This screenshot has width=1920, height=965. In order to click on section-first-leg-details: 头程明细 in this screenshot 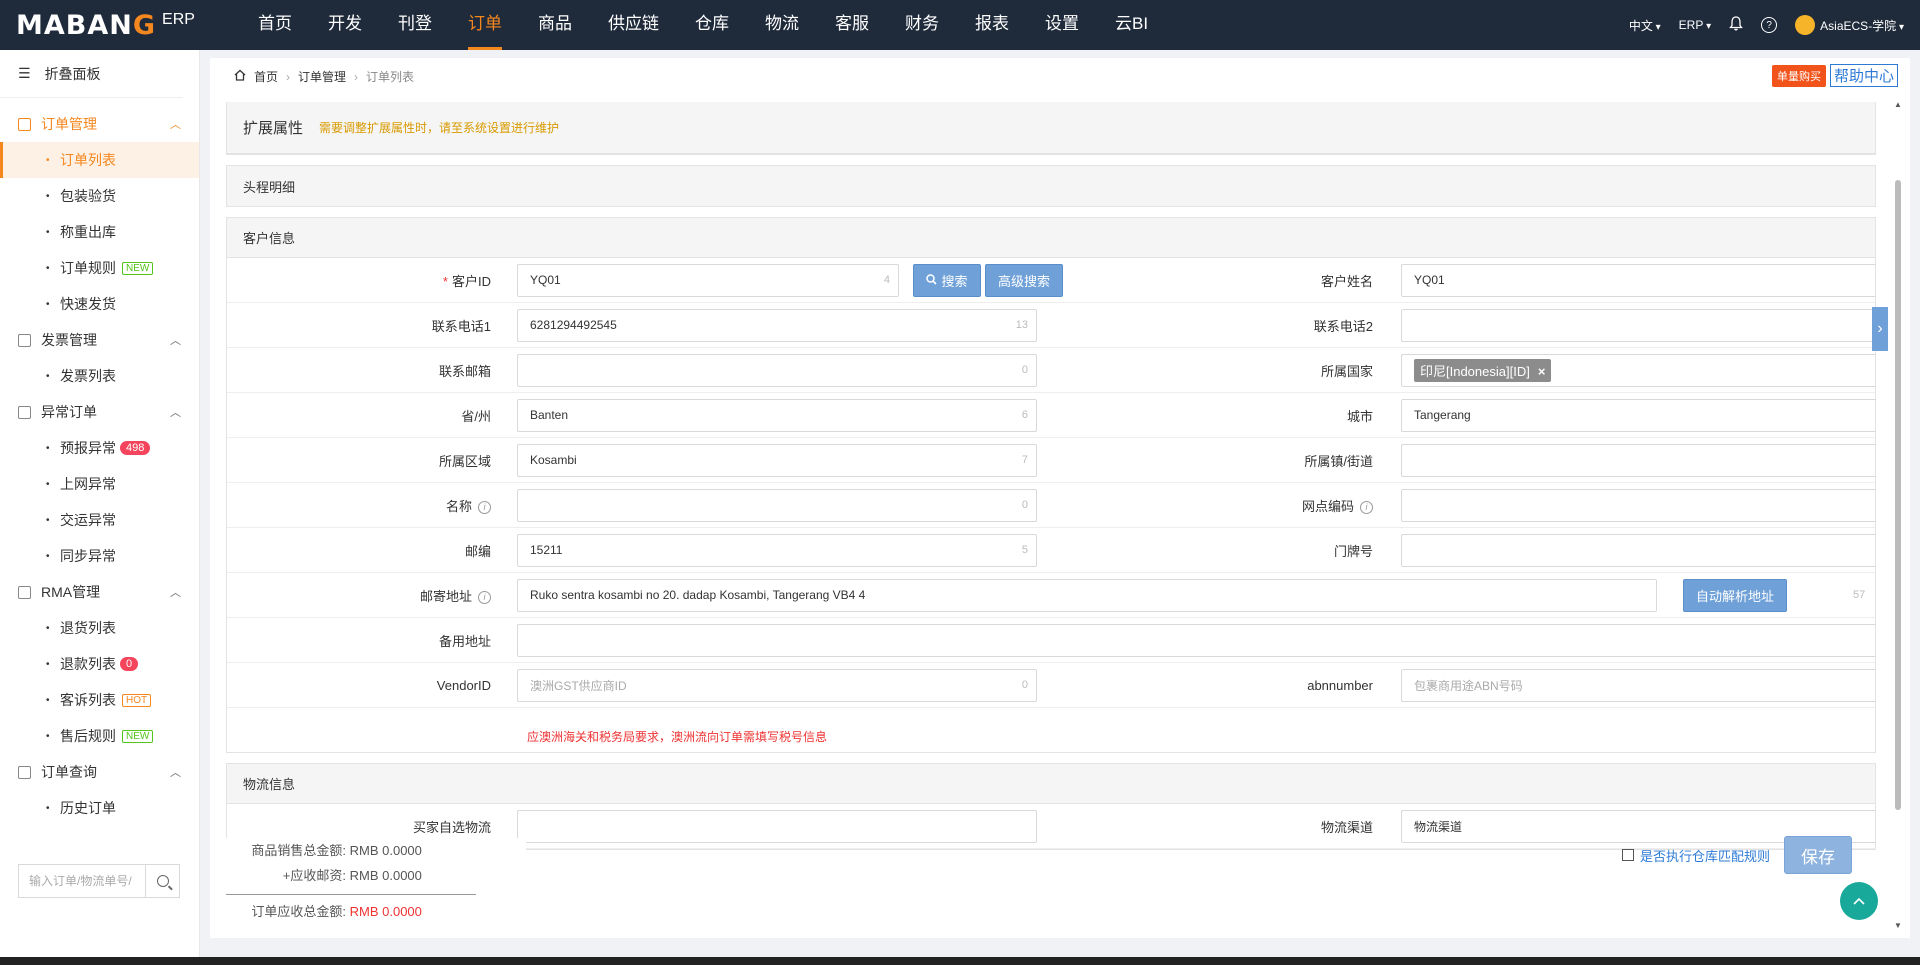, I will do `click(1051, 186)`.